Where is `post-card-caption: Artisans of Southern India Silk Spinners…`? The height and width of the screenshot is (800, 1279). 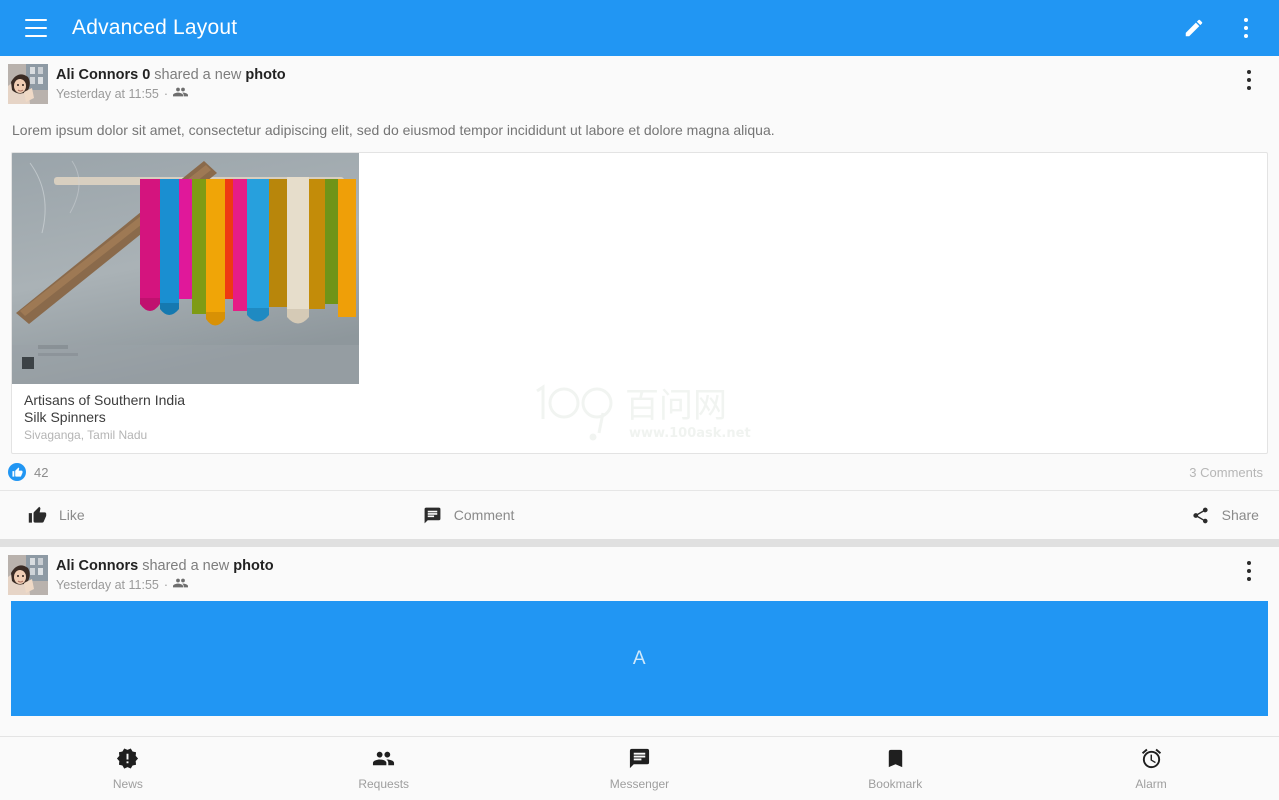
post-card-caption: Artisans of Southern India Silk Spinners… is located at coordinates (639, 418).